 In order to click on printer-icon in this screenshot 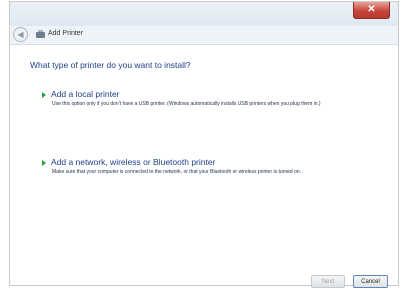, I will do `click(40, 34)`.